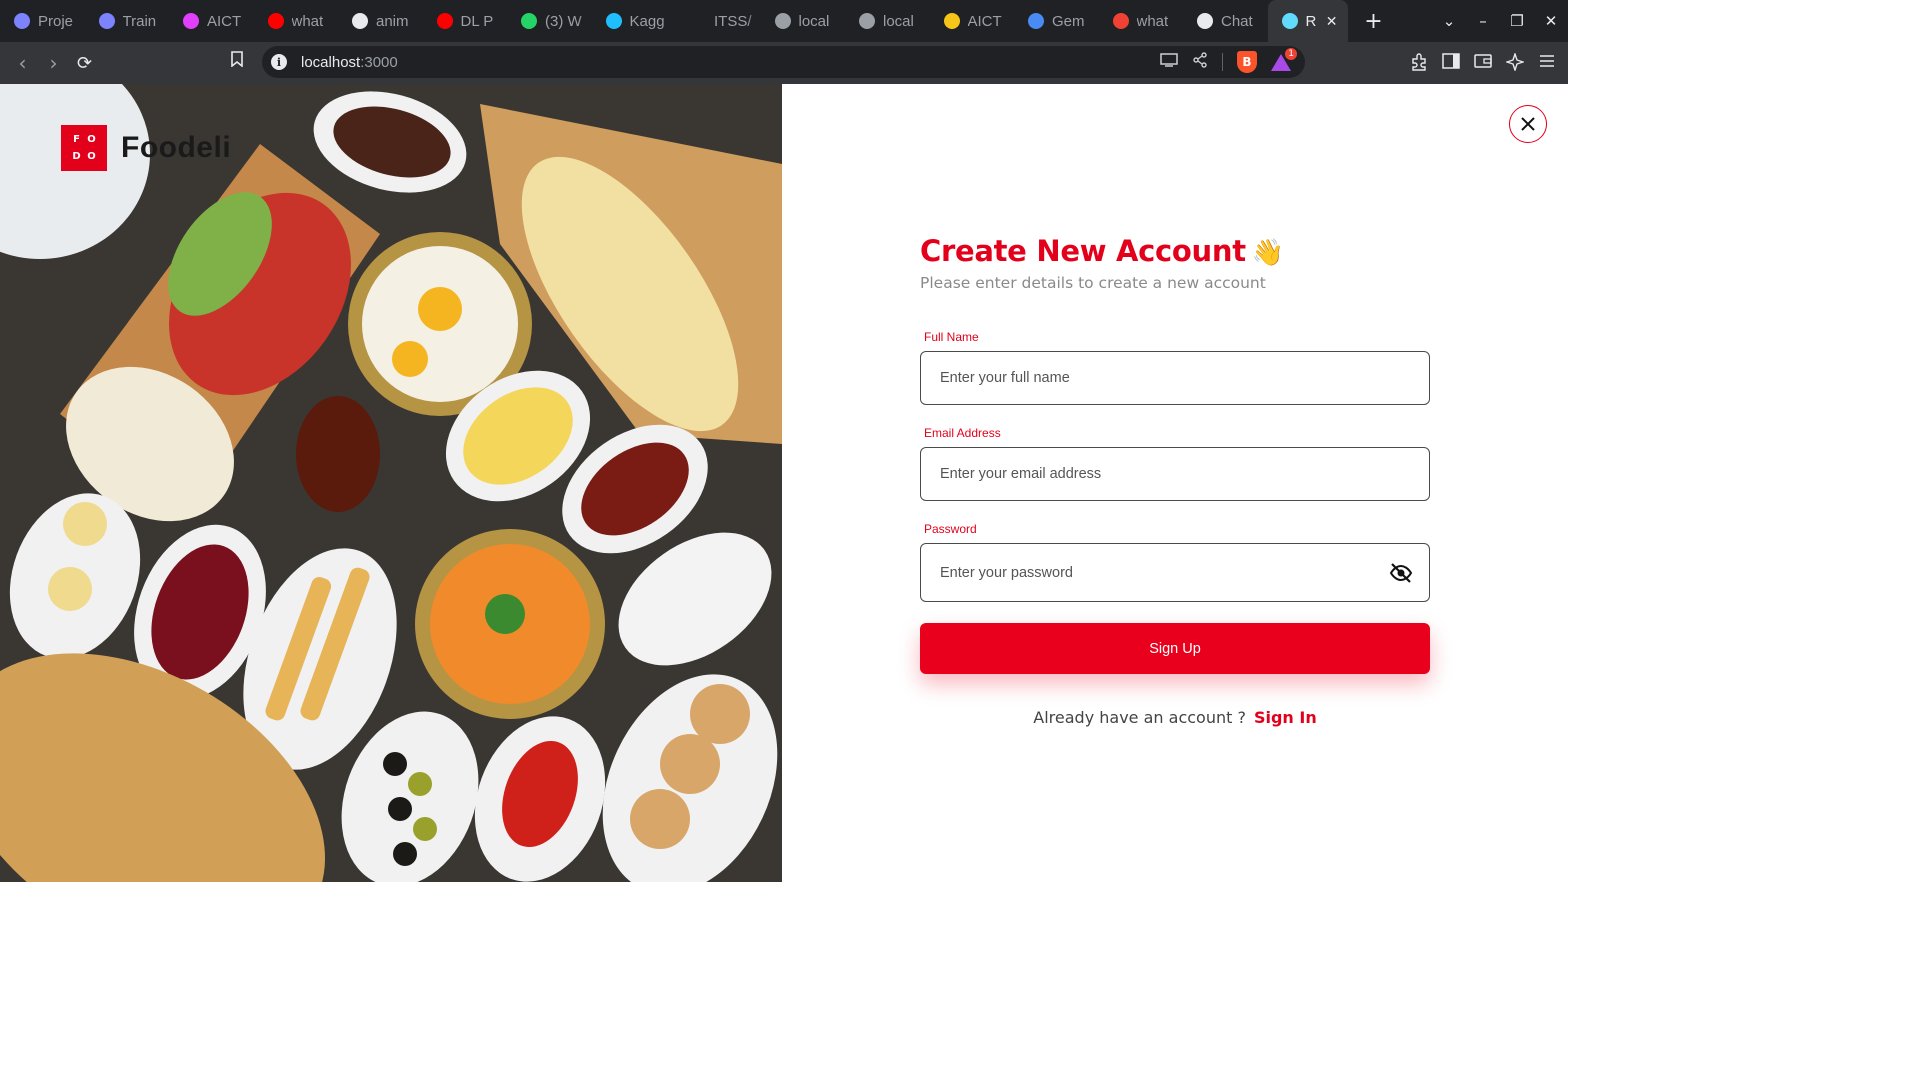 The height and width of the screenshot is (1080, 1920). Describe the element at coordinates (22, 63) in the screenshot. I see `back-icon: ‹` at that location.